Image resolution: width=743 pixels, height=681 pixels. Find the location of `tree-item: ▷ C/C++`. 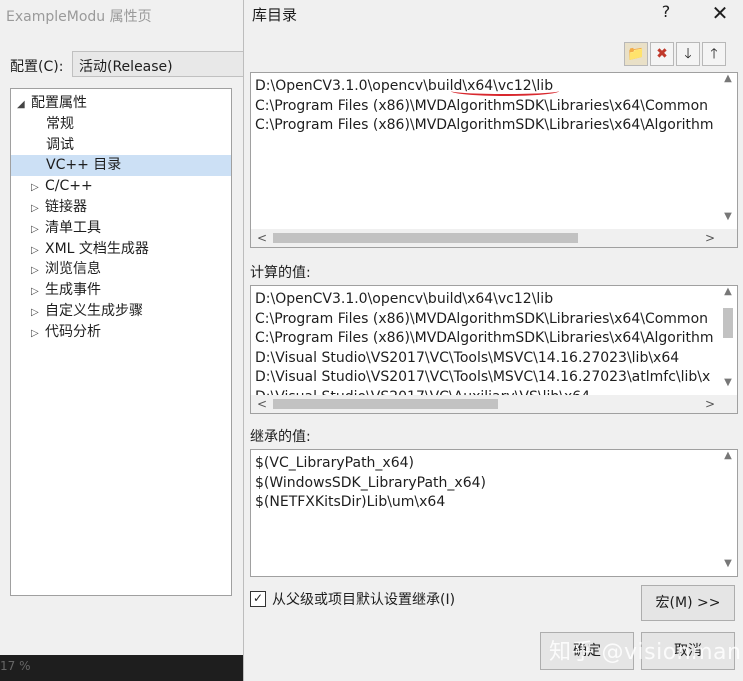

tree-item: ▷ C/C++ is located at coordinates (121, 186).